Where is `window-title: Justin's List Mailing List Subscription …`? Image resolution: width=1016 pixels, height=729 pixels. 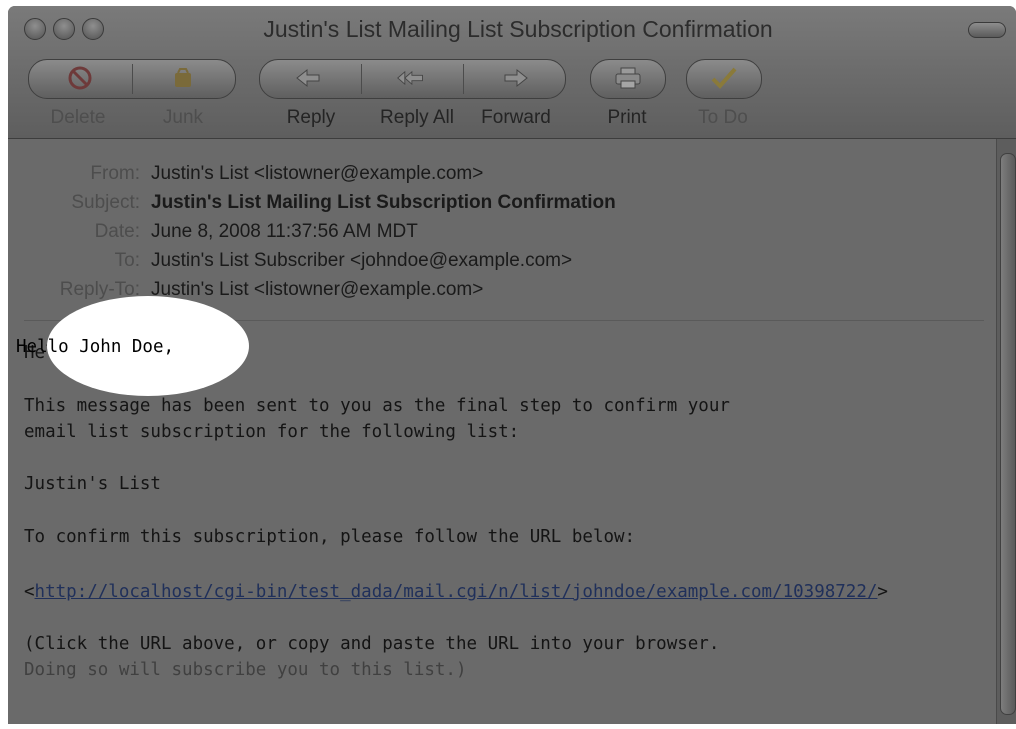
window-title: Justin's List Mailing List Subscription … is located at coordinates (518, 29).